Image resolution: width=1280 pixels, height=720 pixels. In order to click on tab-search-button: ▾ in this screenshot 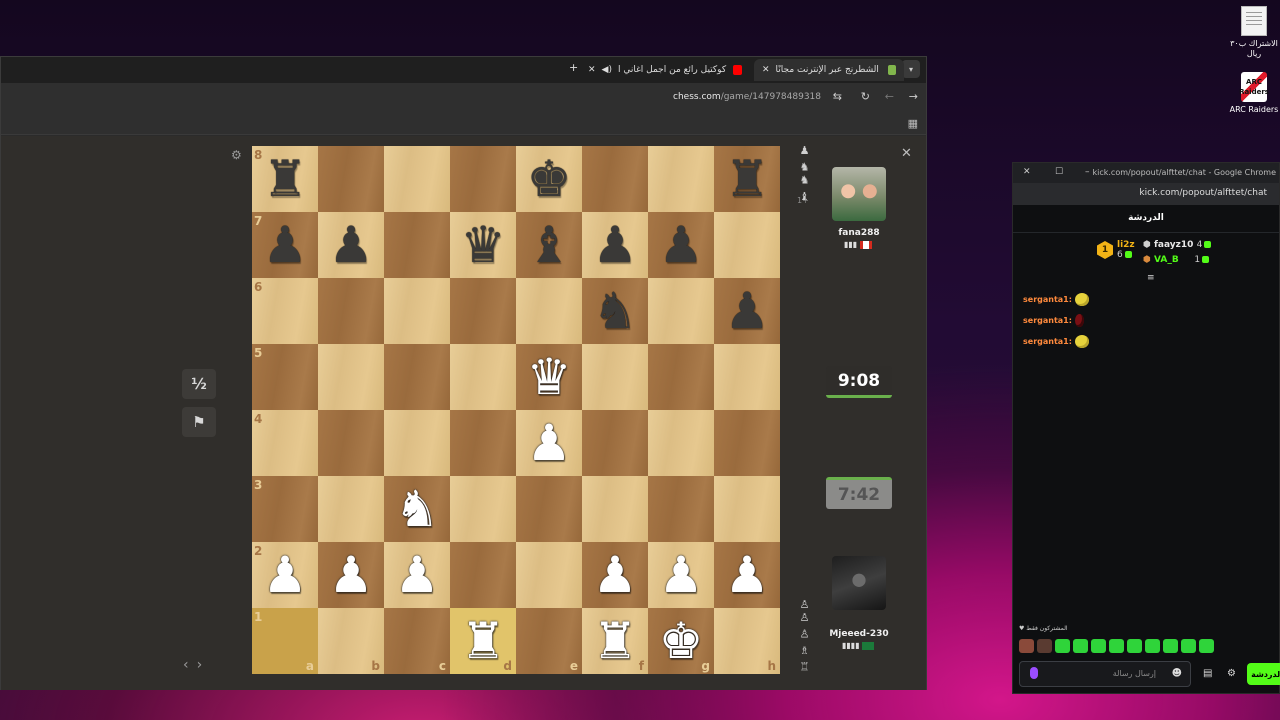, I will do `click(911, 69)`.